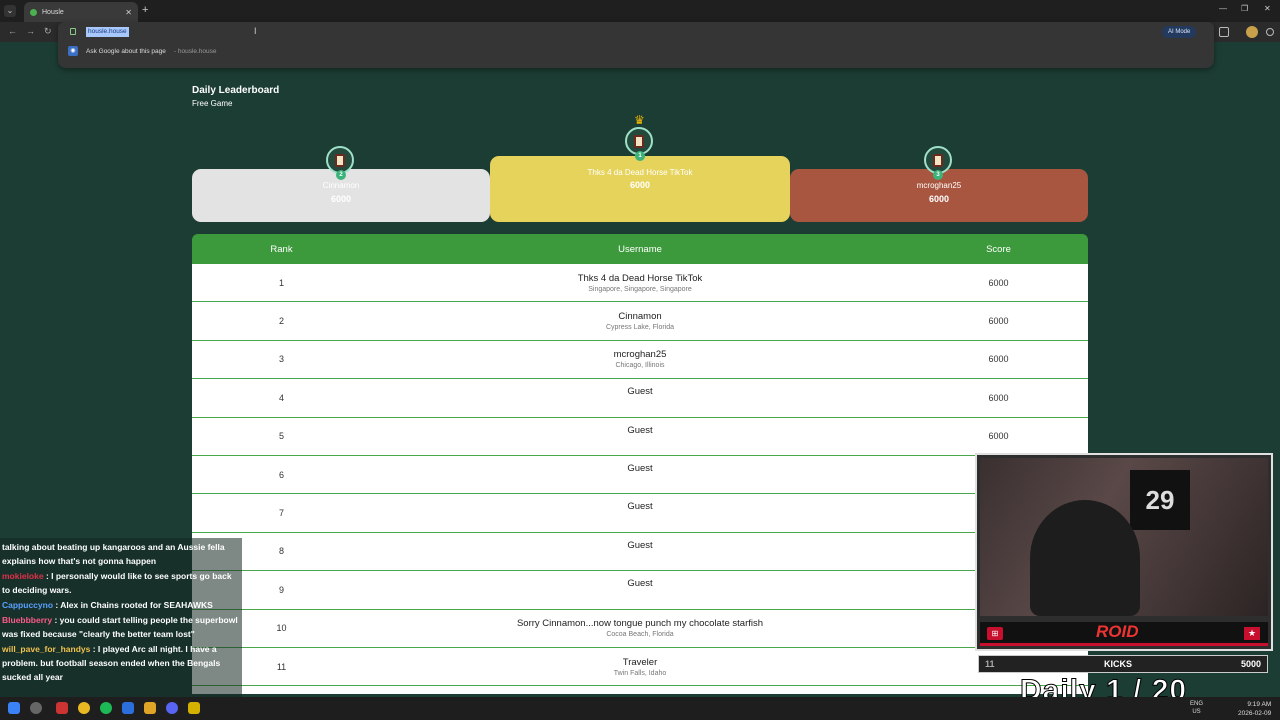 The width and height of the screenshot is (1280, 720). What do you see at coordinates (73, 51) in the screenshot?
I see `google-lens-icon: ◉` at bounding box center [73, 51].